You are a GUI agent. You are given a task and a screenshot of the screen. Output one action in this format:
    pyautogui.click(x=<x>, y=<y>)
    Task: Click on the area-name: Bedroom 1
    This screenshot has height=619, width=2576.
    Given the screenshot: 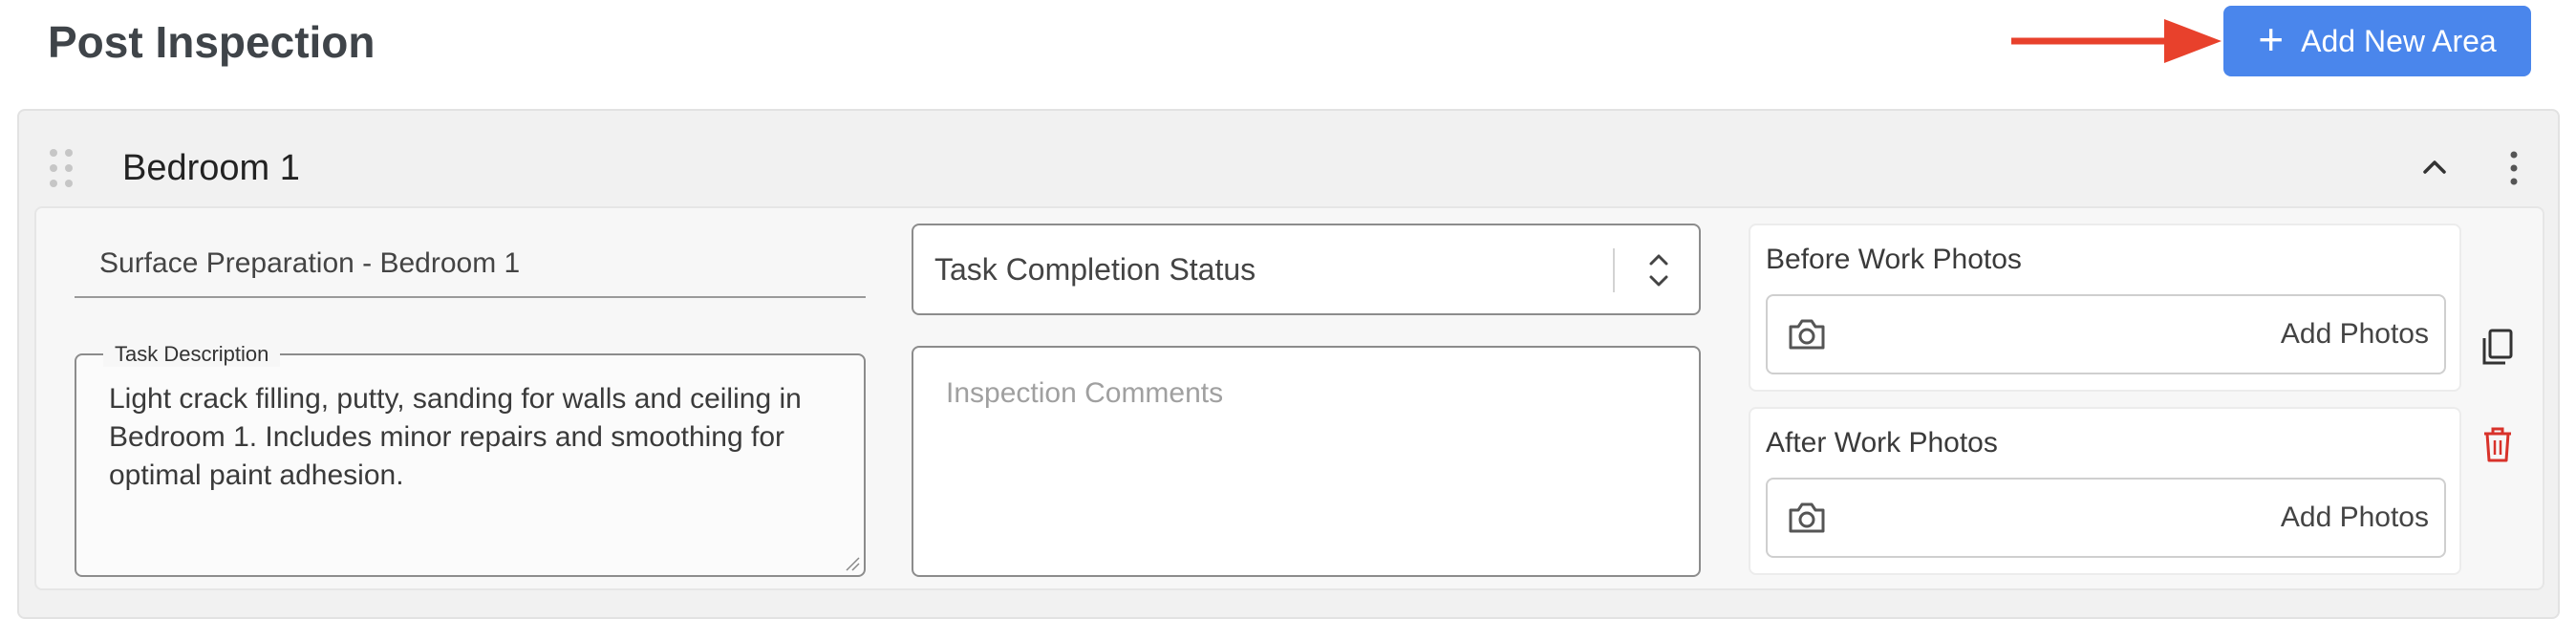 What is the action you would take?
    pyautogui.click(x=211, y=168)
    